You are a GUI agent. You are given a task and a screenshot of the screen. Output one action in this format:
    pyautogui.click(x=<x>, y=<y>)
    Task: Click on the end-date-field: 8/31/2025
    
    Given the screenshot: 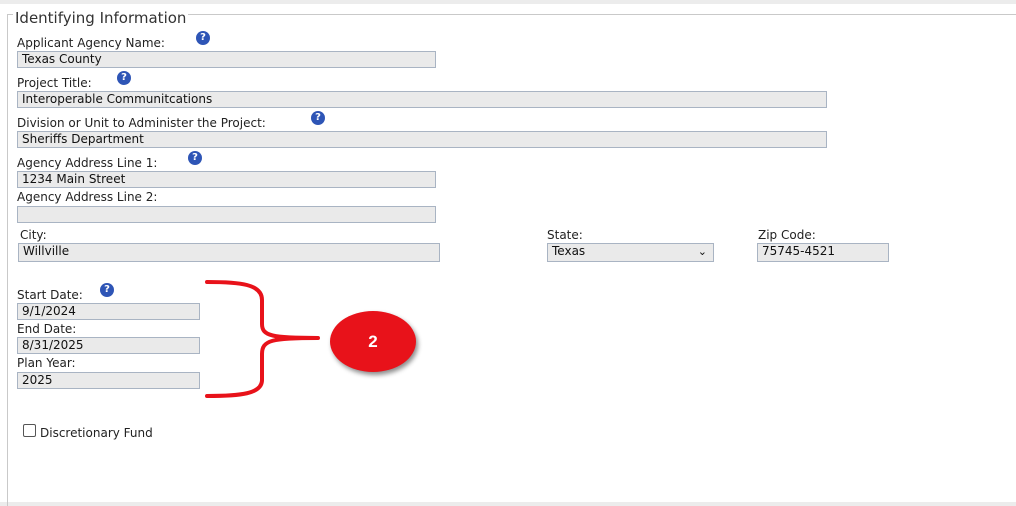 What is the action you would take?
    pyautogui.click(x=108, y=345)
    